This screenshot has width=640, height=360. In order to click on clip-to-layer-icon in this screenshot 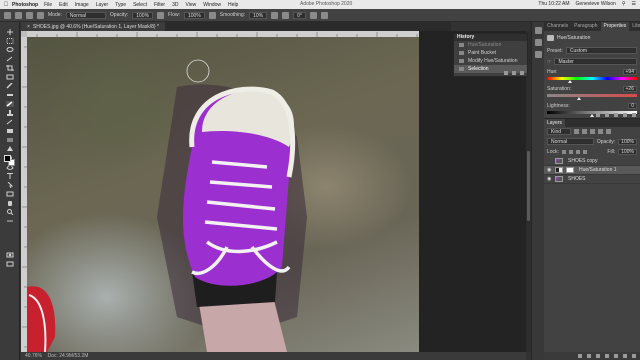, I will do `click(598, 114)`.